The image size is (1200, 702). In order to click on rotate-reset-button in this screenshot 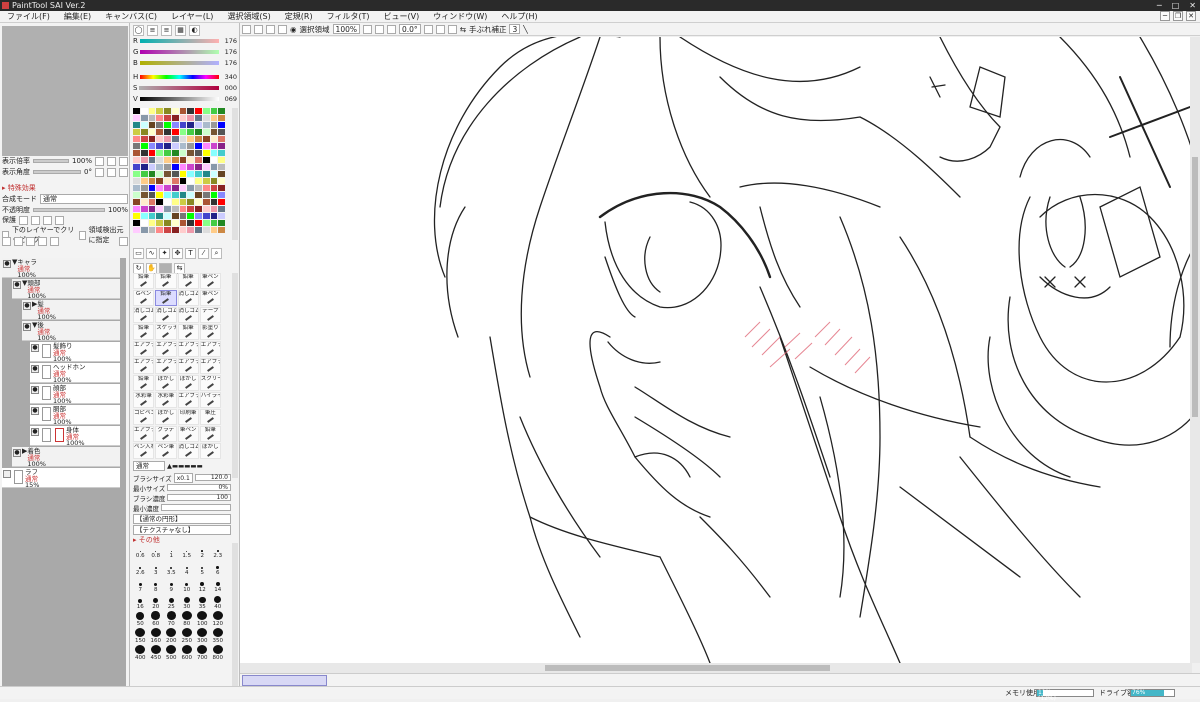, I will do `click(123, 172)`.